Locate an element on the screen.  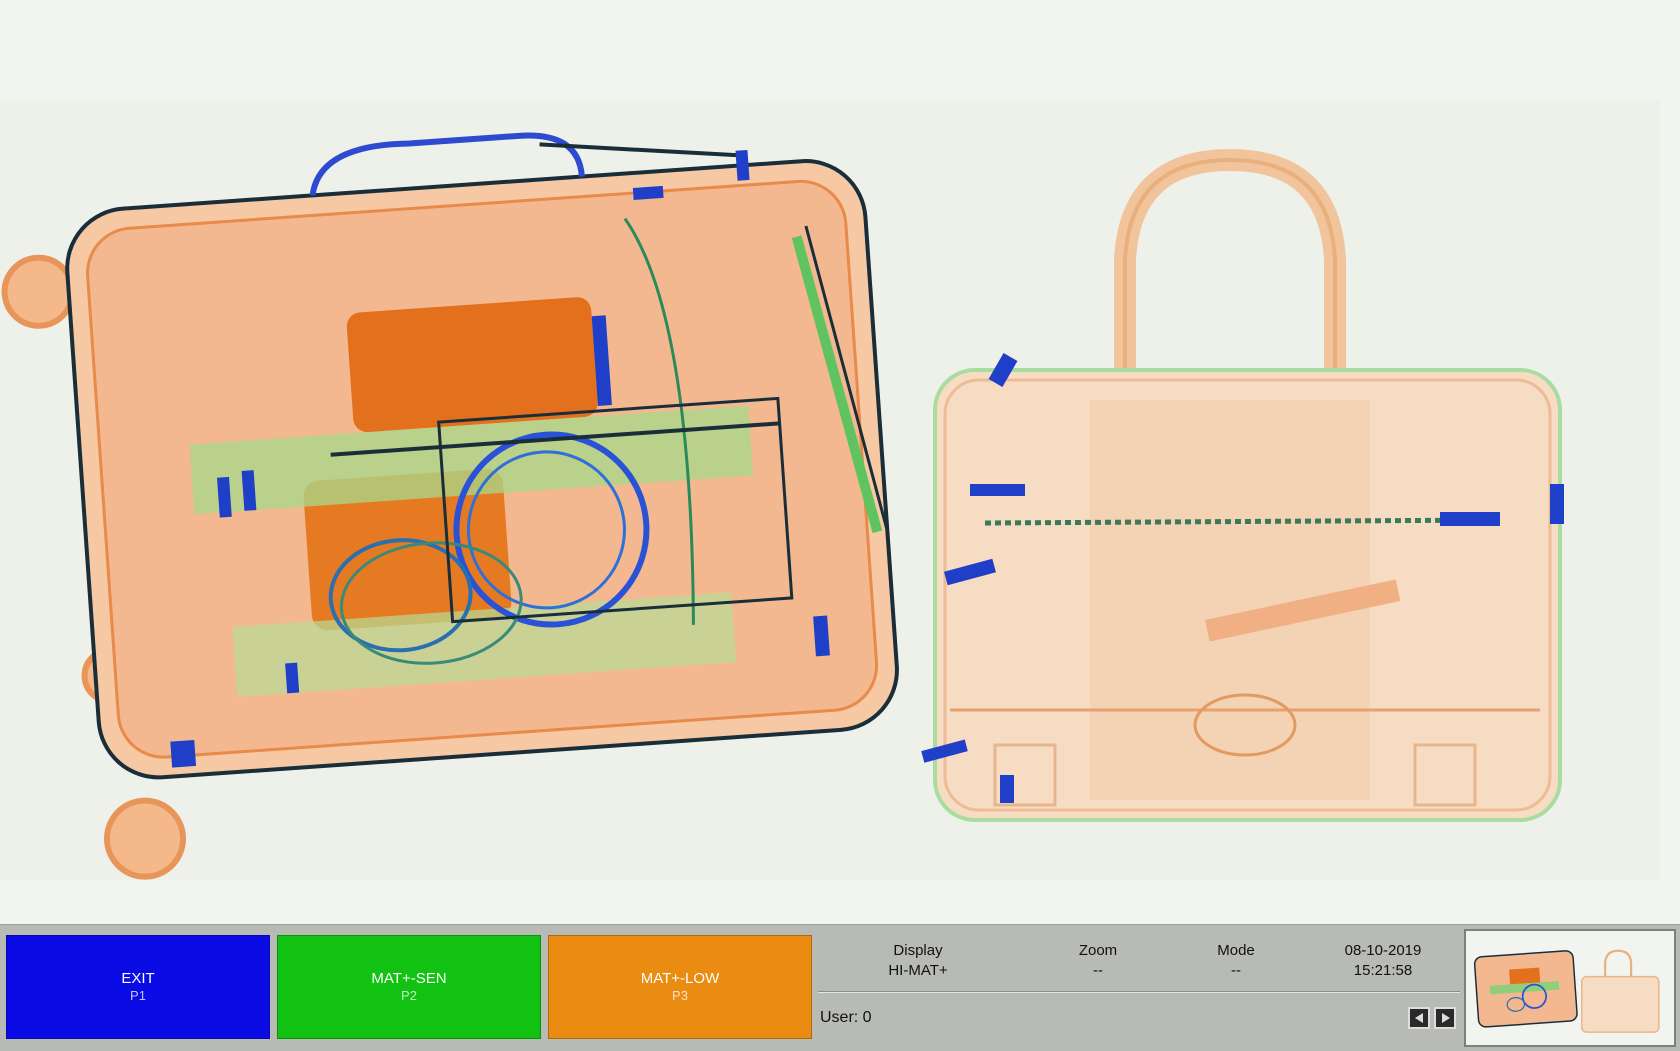
zoom-header: Zoom is located at coordinates (1098, 950).